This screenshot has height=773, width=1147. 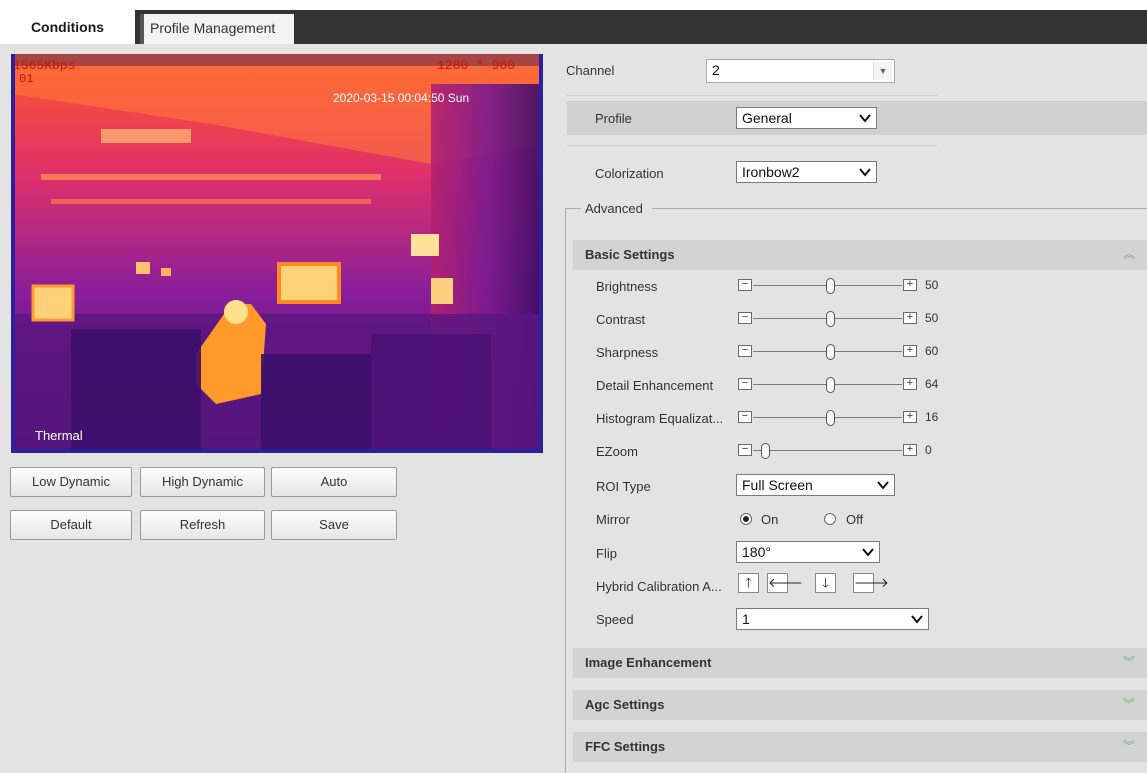 I want to click on arrow-left-icon: 🡐, so click(x=785, y=582).